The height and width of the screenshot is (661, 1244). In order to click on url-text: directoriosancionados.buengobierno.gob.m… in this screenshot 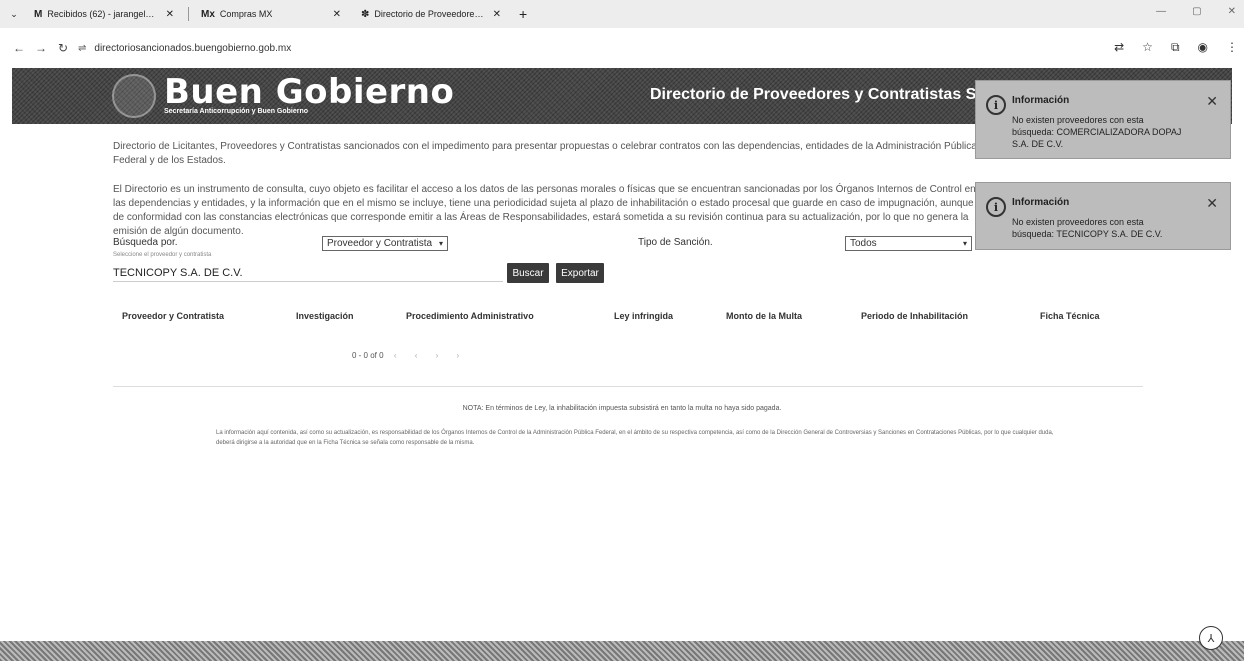, I will do `click(193, 48)`.